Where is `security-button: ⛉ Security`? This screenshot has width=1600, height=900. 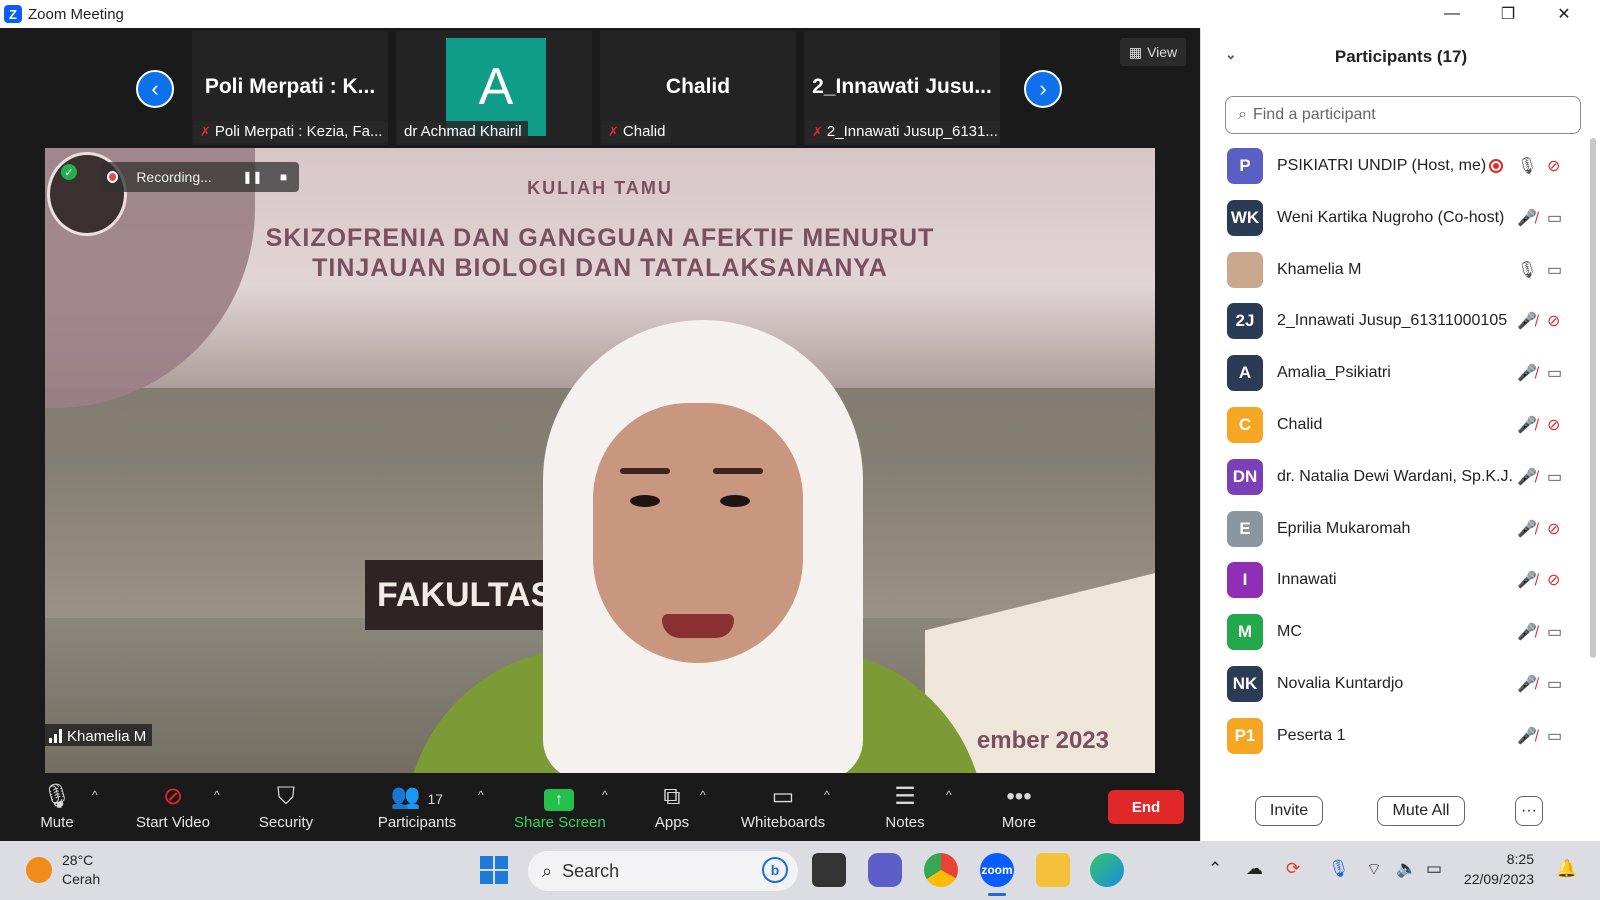
security-button: ⛉ Security is located at coordinates (286, 806).